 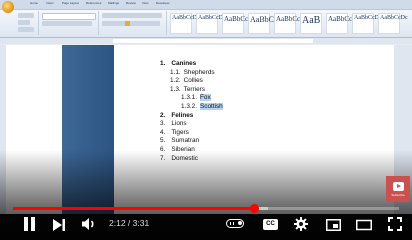 I want to click on ribbon-tab: Mailings, so click(x=114, y=3).